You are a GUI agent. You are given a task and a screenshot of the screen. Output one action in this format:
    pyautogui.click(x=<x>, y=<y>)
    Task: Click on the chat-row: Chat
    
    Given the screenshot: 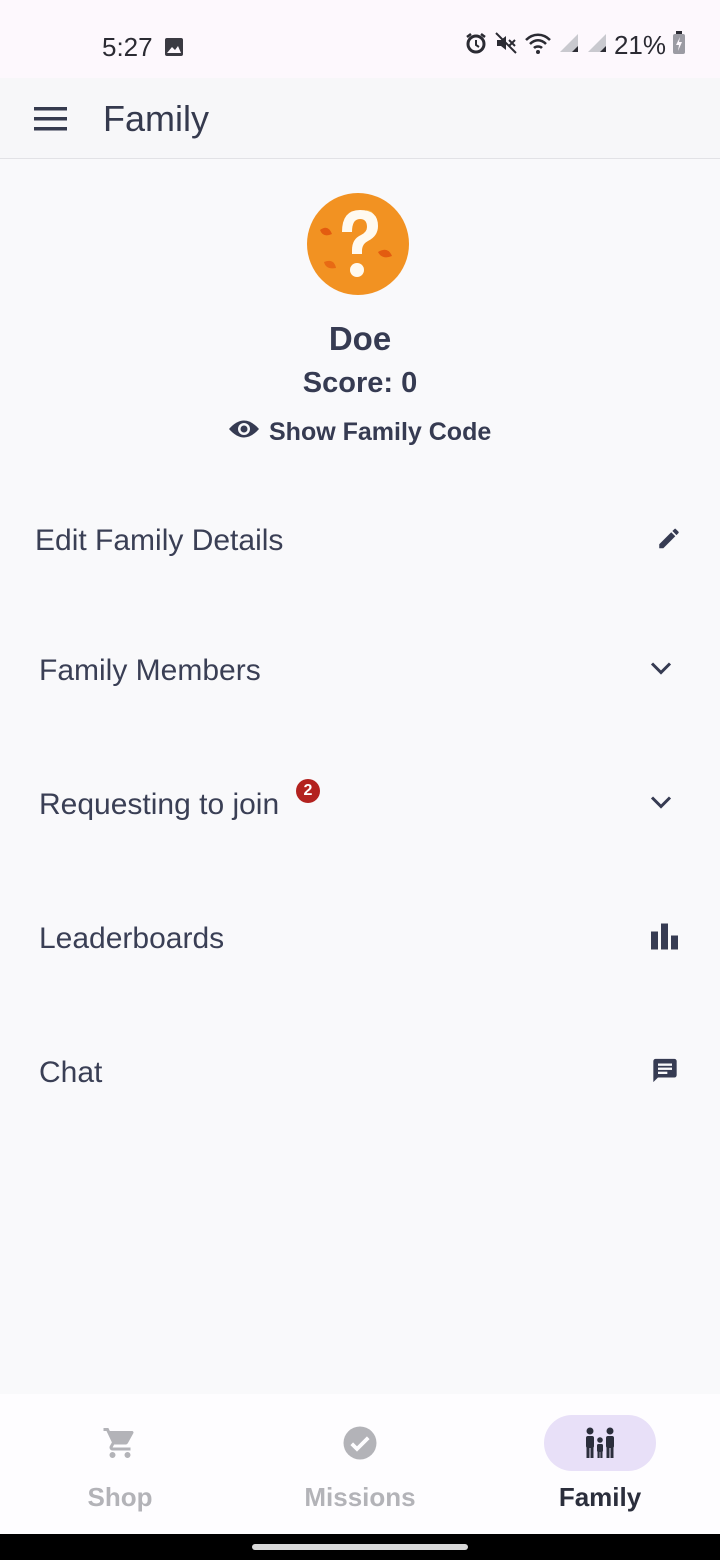 What is the action you would take?
    pyautogui.click(x=360, y=1073)
    